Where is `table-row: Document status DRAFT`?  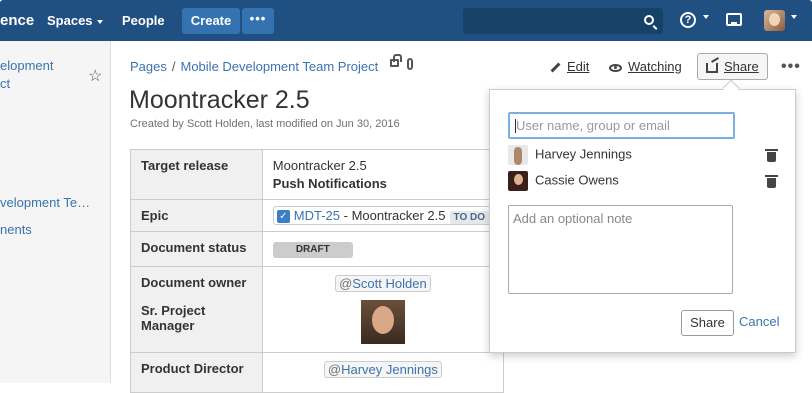 table-row: Document status DRAFT is located at coordinates (317, 249).